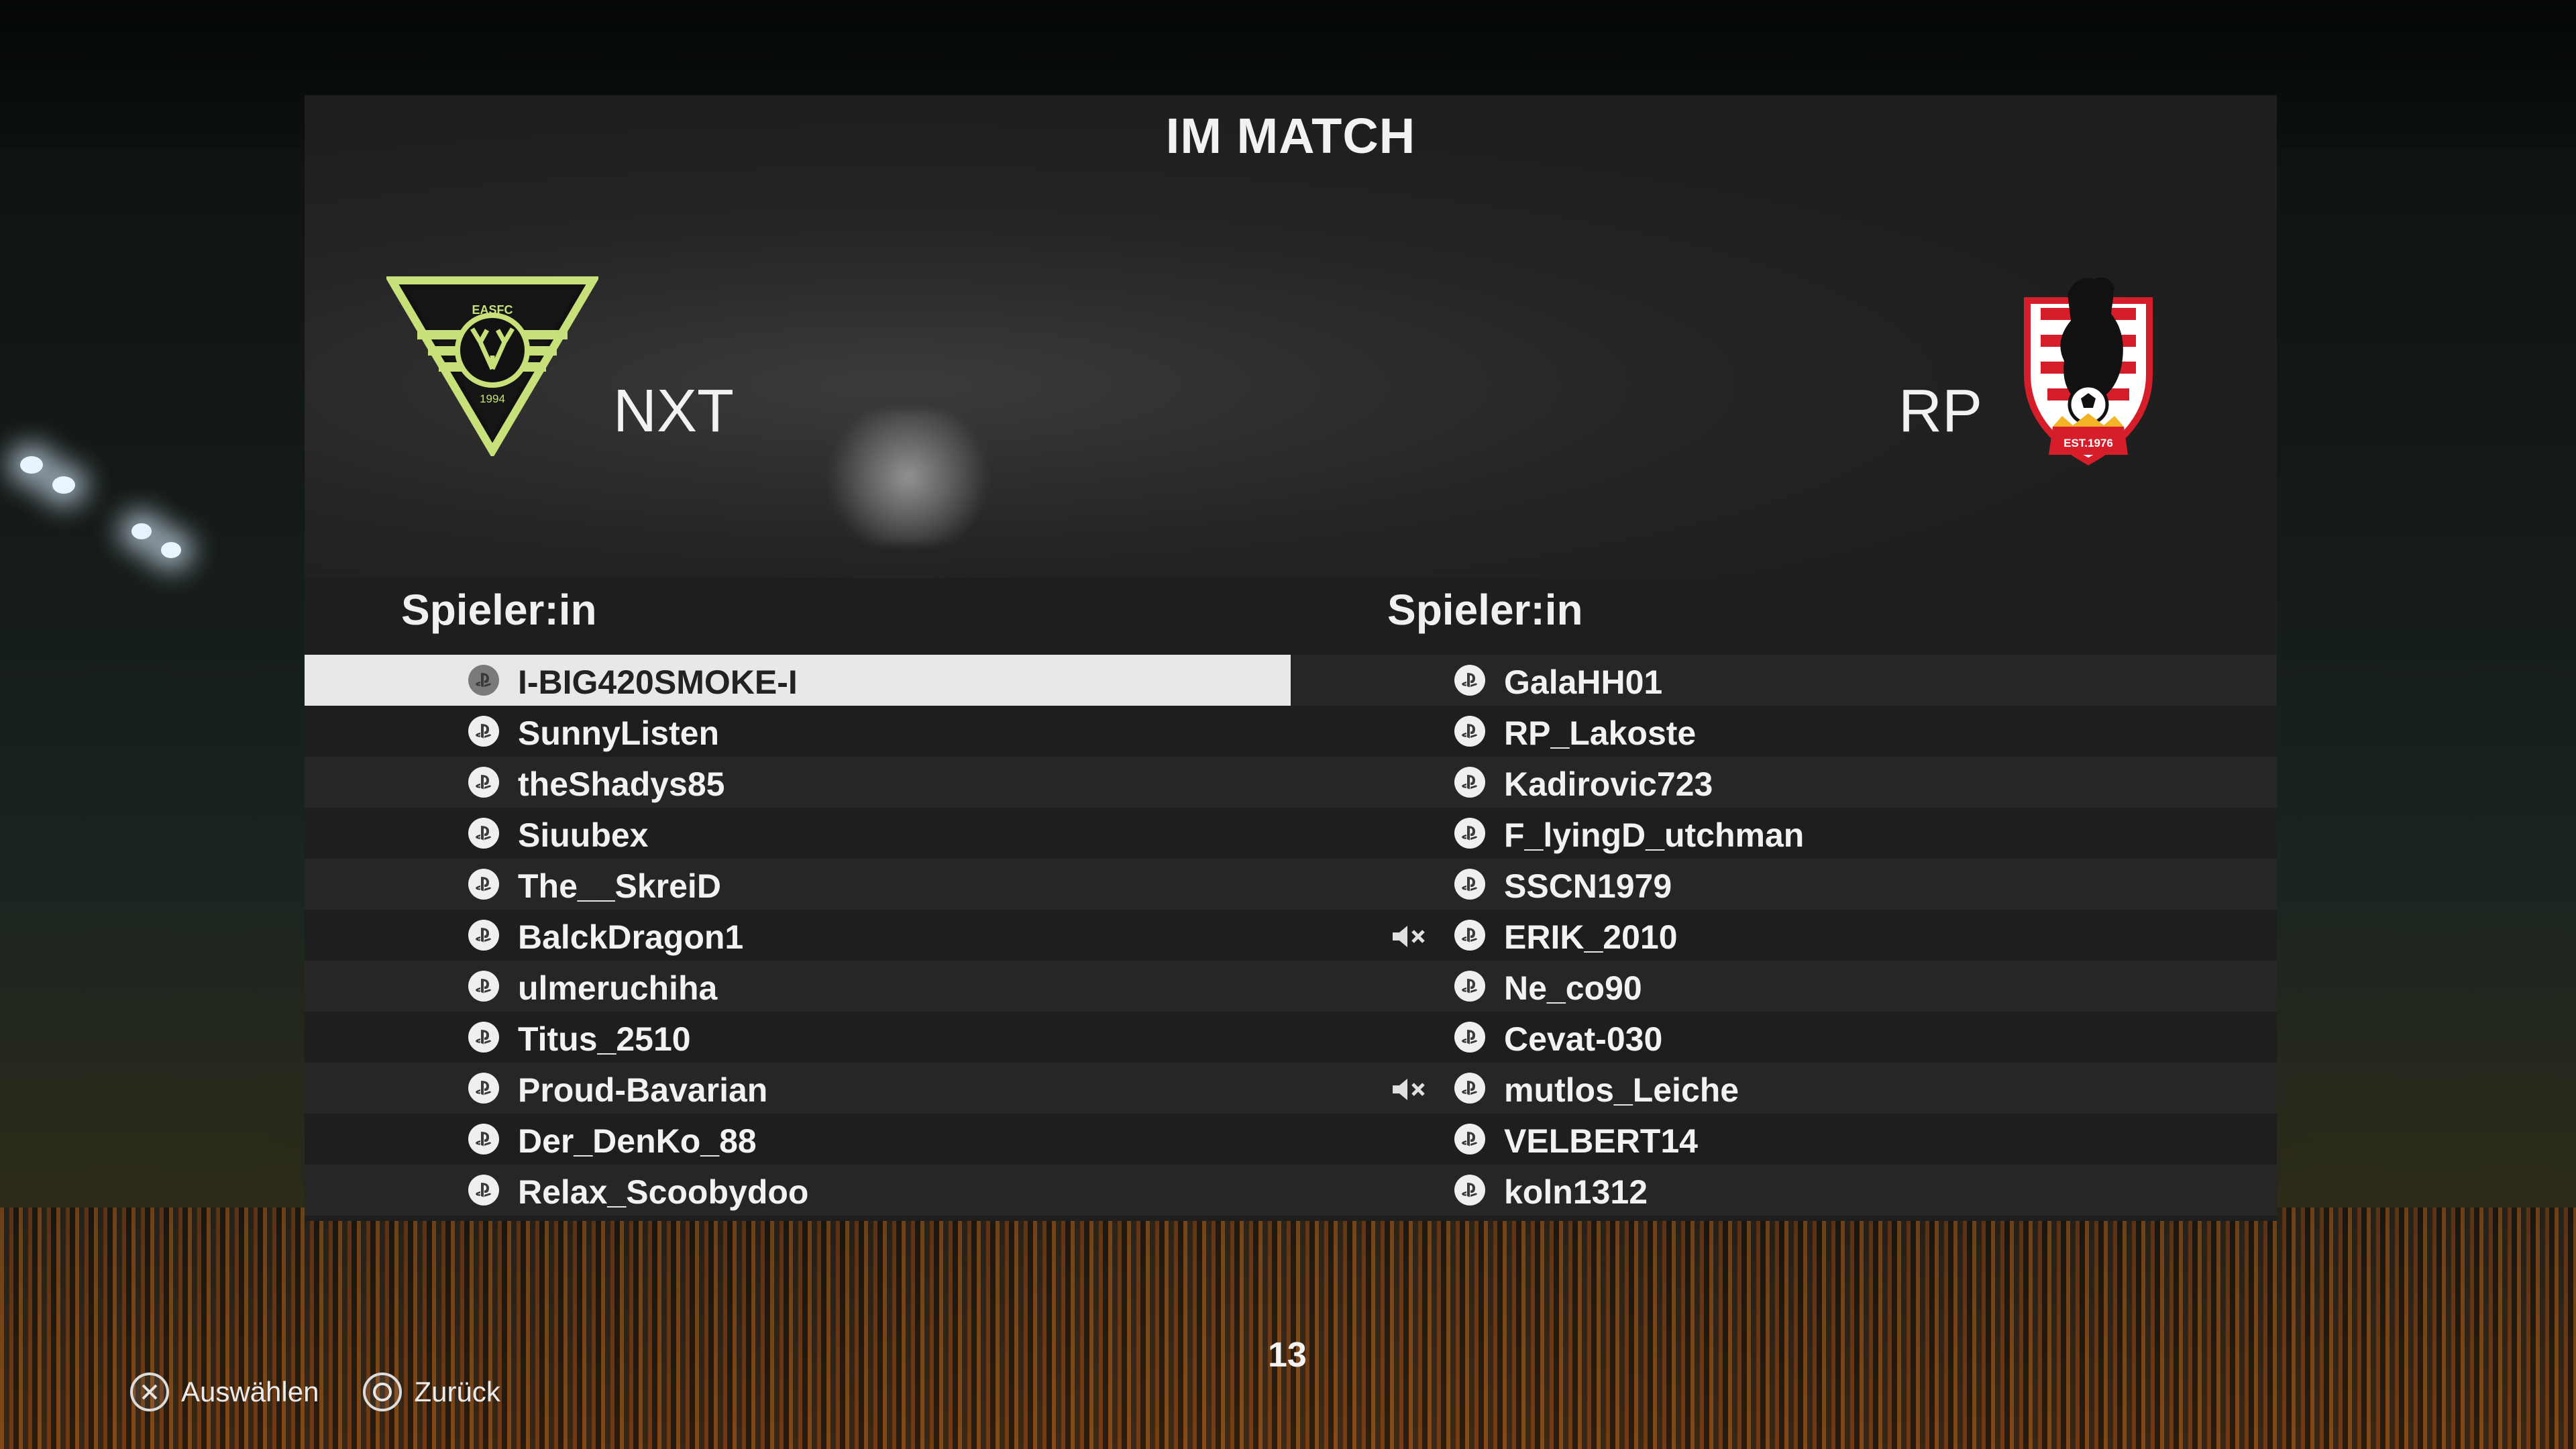 The image size is (2576, 1449). What do you see at coordinates (798, 731) in the screenshot?
I see `player-row: SunnyListen` at bounding box center [798, 731].